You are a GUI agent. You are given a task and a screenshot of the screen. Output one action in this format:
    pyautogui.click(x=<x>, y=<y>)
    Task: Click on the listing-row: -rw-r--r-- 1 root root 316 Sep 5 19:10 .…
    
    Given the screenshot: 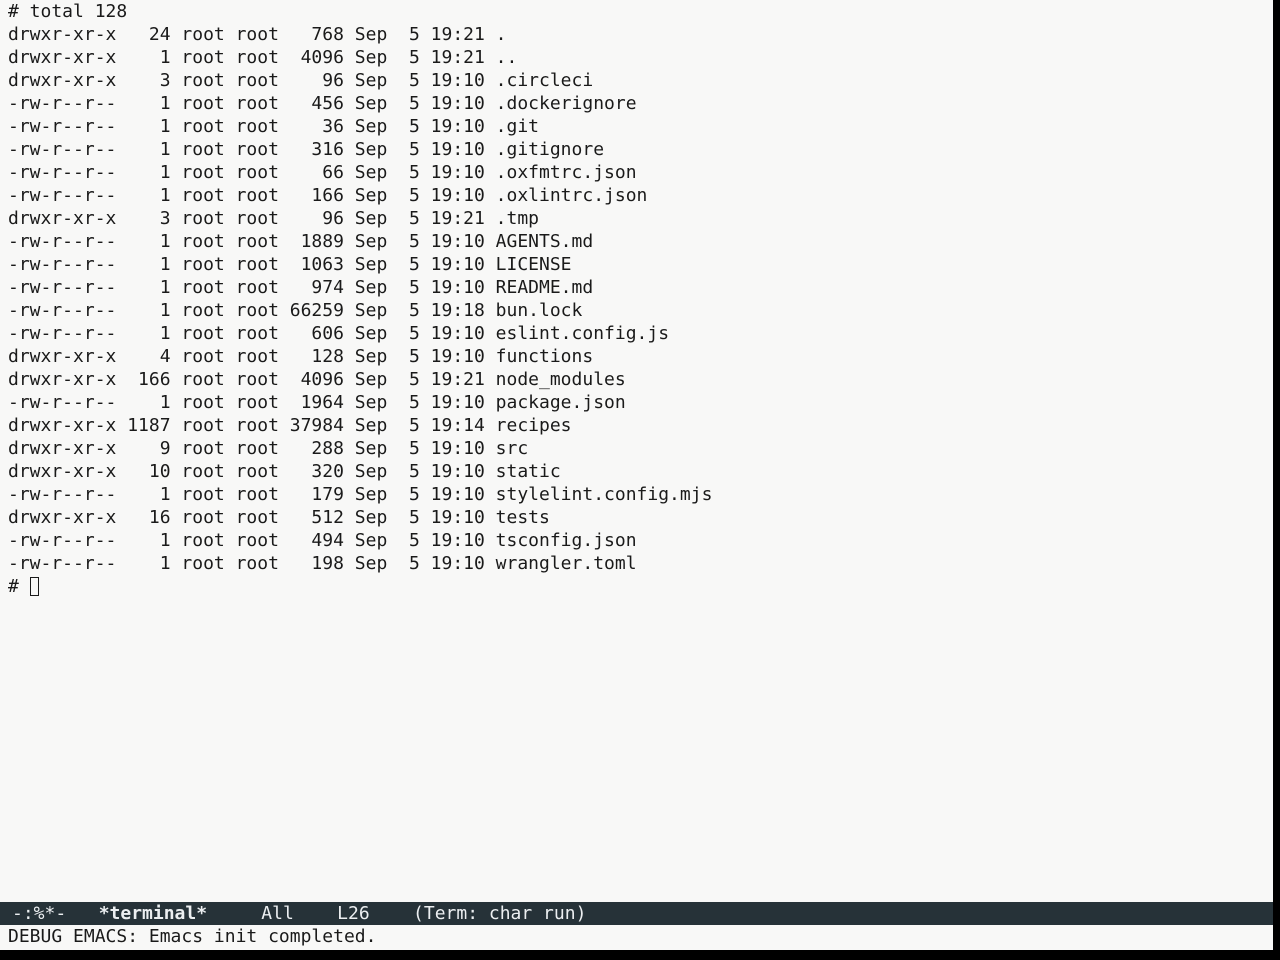 What is the action you would take?
    pyautogui.click(x=306, y=149)
    